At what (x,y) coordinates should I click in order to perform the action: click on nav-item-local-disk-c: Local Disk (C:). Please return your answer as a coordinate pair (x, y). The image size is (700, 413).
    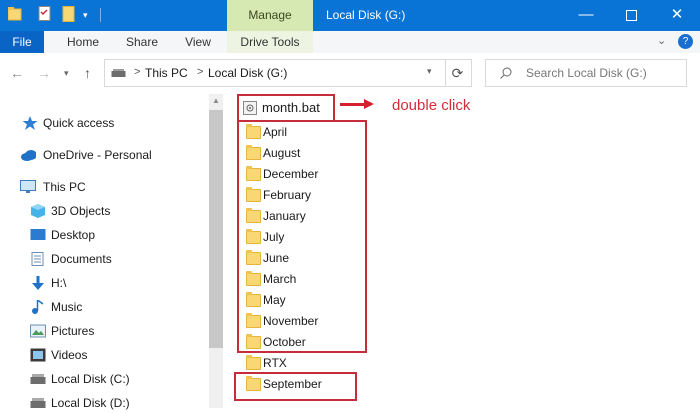
    Looking at the image, I should click on (116, 379).